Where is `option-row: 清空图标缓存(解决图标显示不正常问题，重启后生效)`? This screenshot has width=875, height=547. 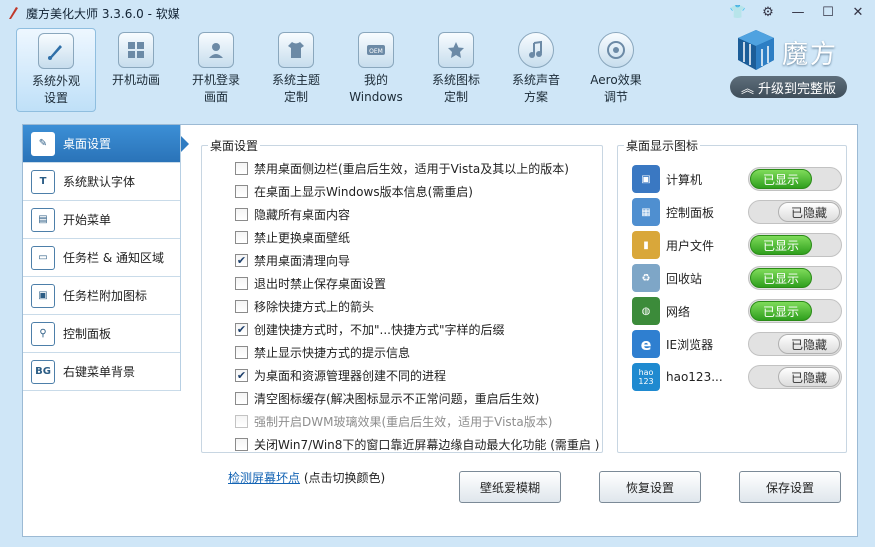 option-row: 清空图标缓存(解决图标显示不正常问题，重启后生效) is located at coordinates (387, 398).